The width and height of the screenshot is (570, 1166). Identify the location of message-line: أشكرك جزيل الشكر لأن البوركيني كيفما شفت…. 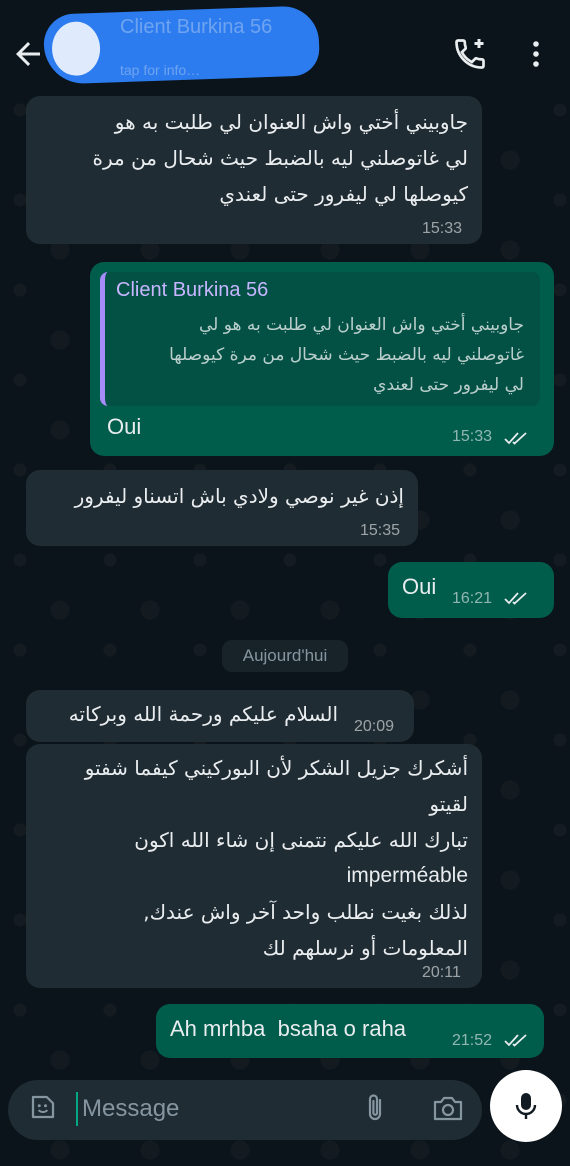
(276, 768).